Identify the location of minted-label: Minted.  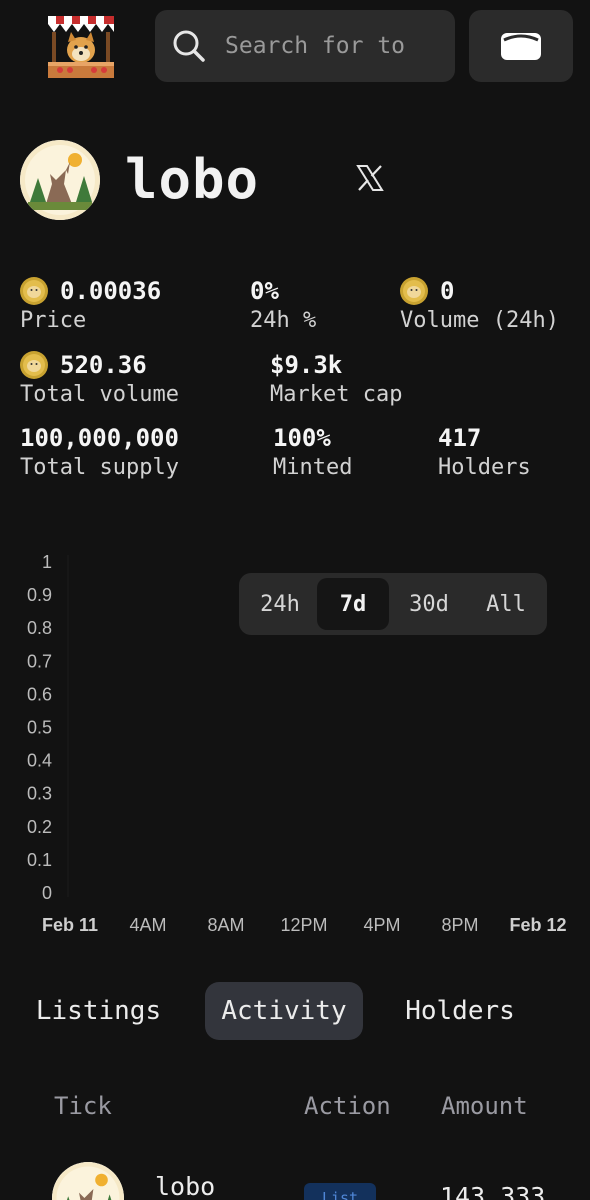
(313, 467).